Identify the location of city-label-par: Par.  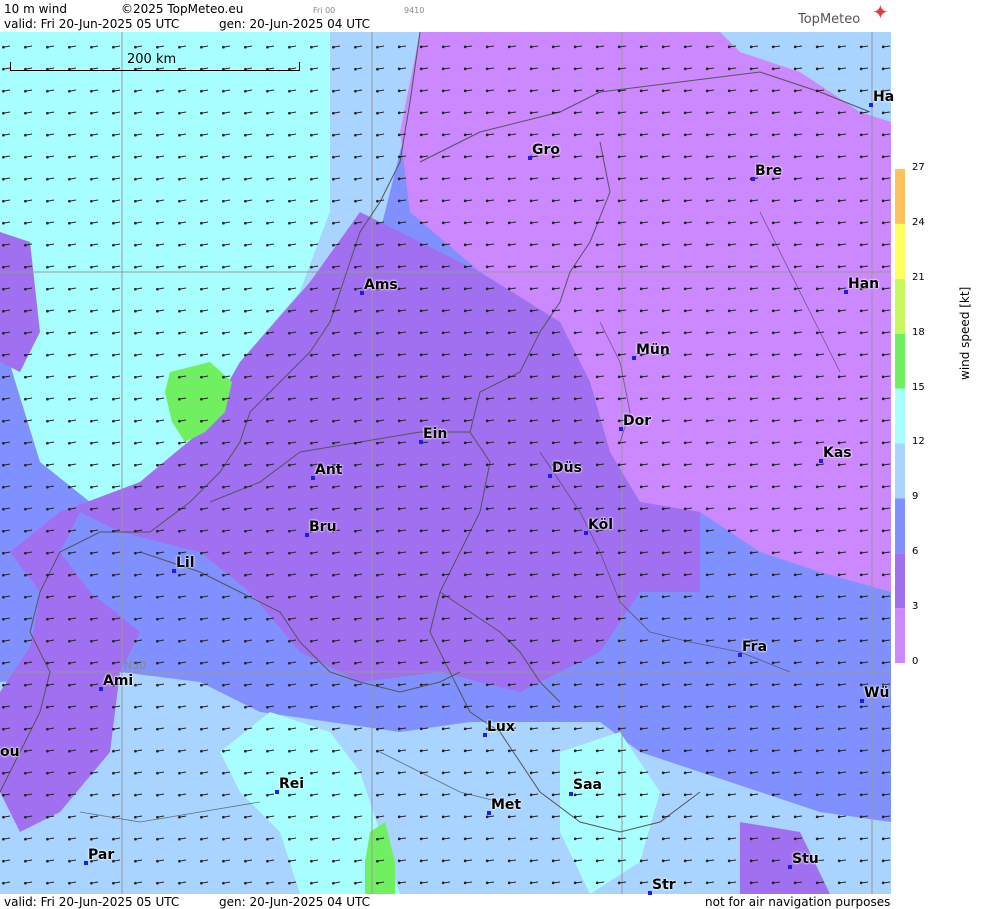
(101, 855).